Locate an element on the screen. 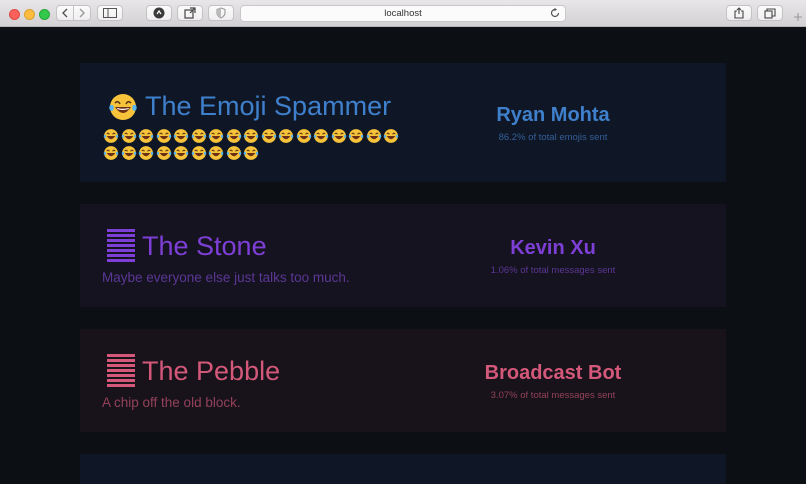 This screenshot has height=484, width=806. award-card-next is located at coordinates (403, 469).